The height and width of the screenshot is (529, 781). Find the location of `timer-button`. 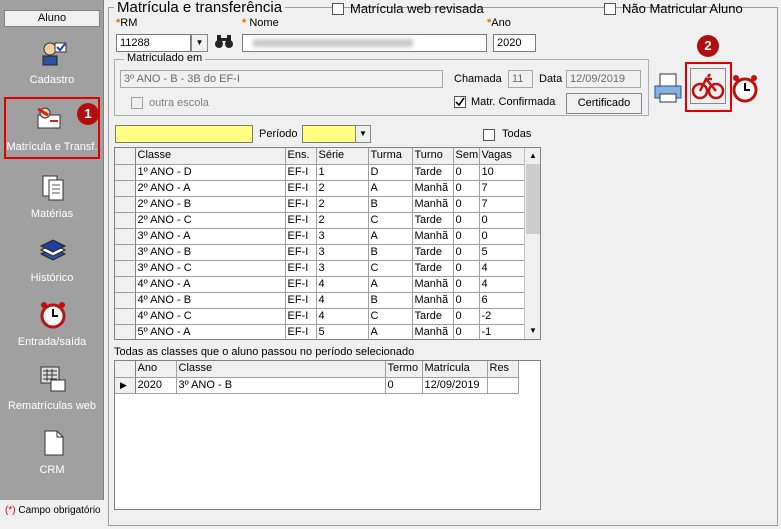

timer-button is located at coordinates (745, 88).